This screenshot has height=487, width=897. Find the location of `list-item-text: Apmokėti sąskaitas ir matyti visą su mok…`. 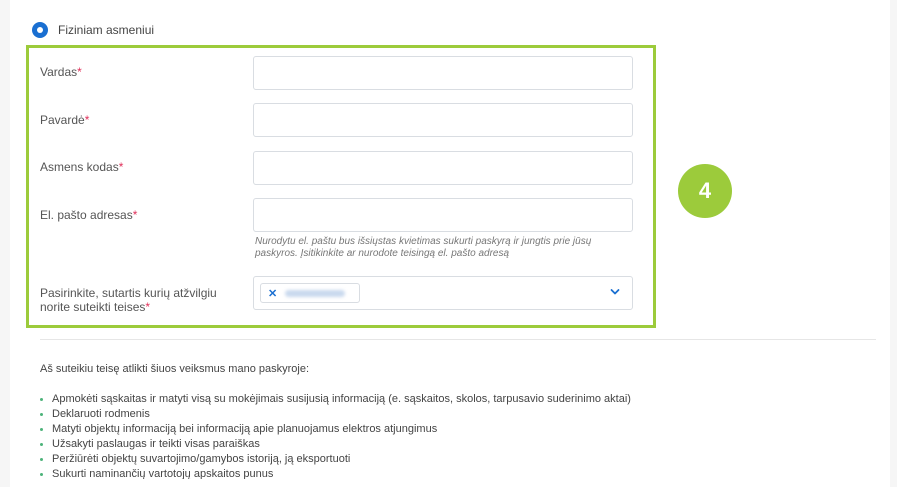

list-item-text: Apmokėti sąskaitas ir matyti visą su mok… is located at coordinates (341, 399).